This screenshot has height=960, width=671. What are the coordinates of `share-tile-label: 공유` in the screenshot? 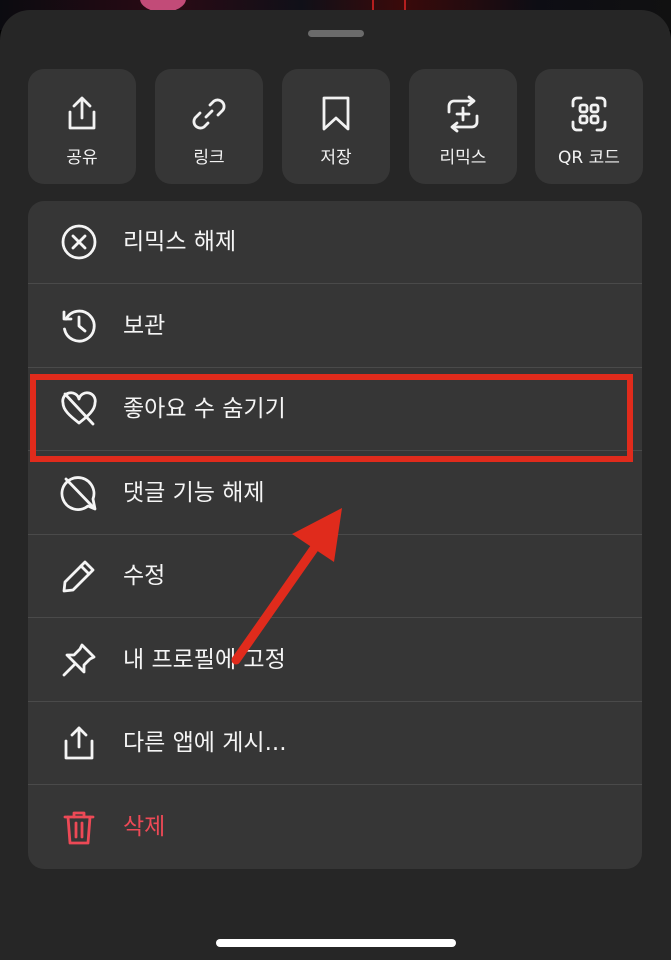 It's located at (82, 158).